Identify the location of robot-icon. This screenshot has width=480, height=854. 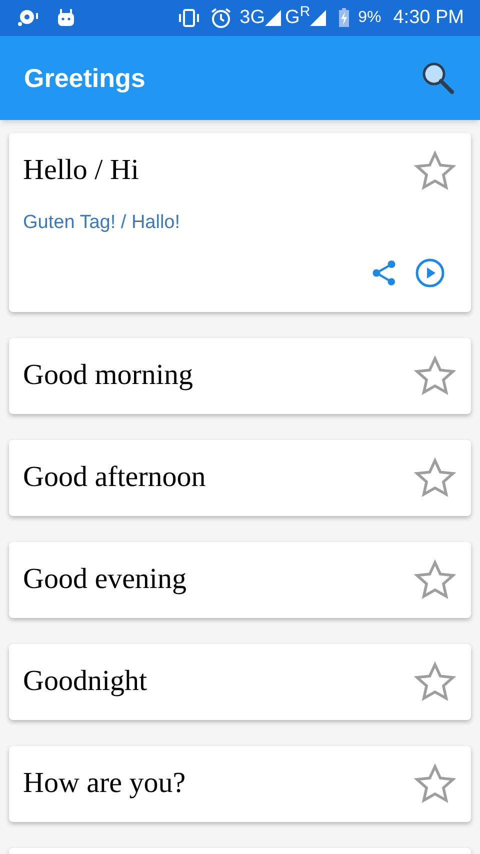
(66, 18).